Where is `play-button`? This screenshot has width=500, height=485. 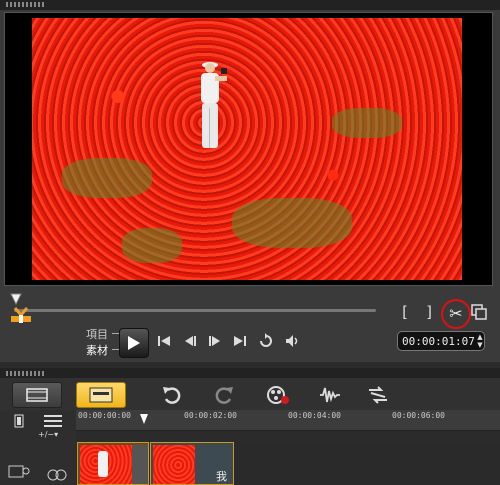
play-button is located at coordinates (134, 343).